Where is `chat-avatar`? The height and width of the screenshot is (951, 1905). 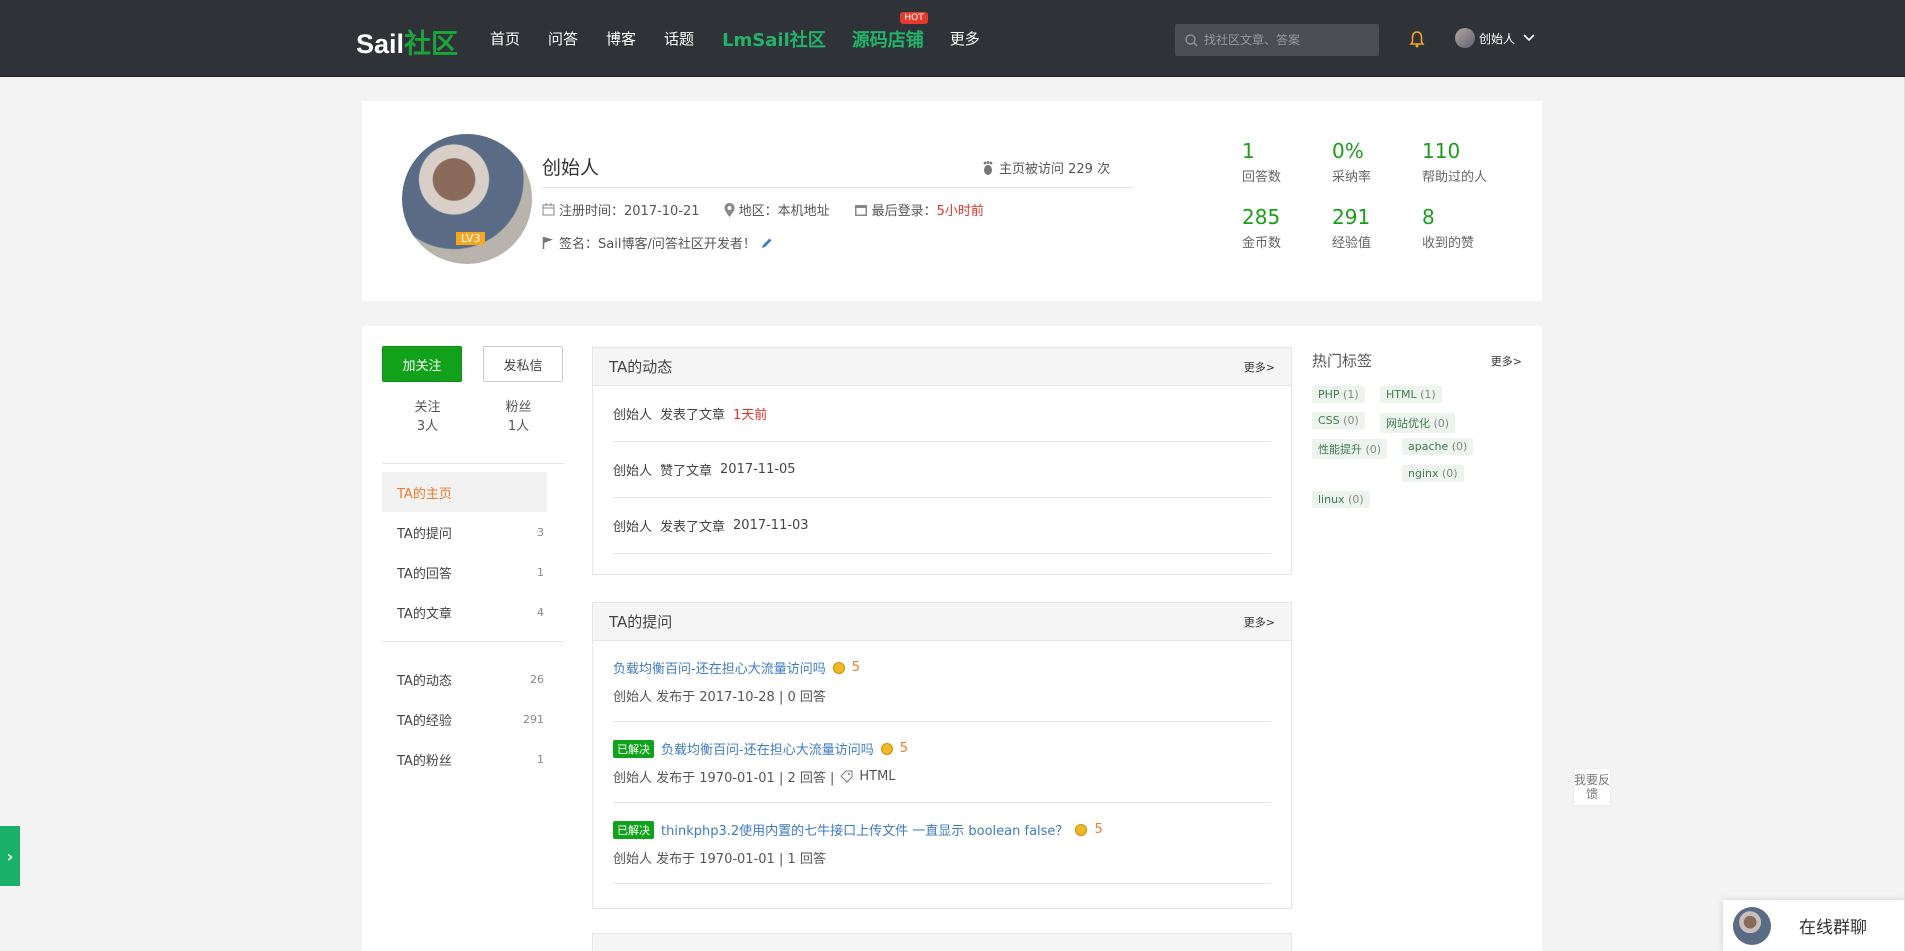
chat-avatar is located at coordinates (1752, 925).